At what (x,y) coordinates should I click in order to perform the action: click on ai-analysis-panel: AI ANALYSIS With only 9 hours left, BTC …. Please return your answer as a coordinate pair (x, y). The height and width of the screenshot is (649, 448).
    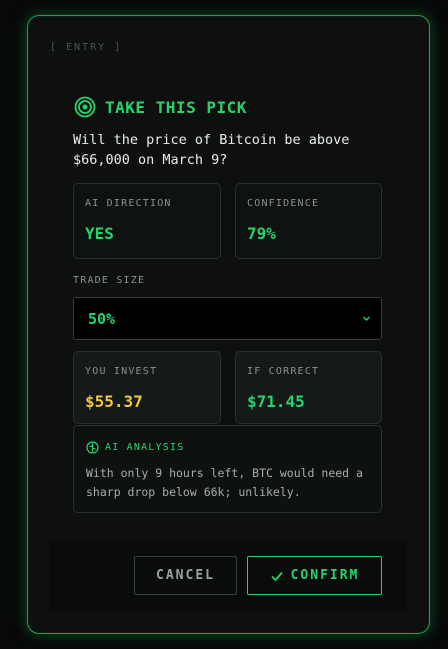
    Looking at the image, I should click on (227, 469).